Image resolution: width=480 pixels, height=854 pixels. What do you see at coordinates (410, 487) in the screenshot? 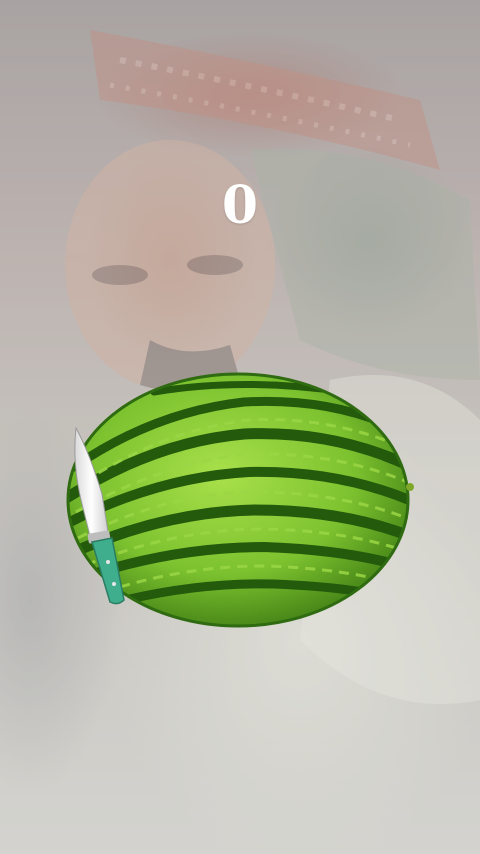
I see `watermelon-stem` at bounding box center [410, 487].